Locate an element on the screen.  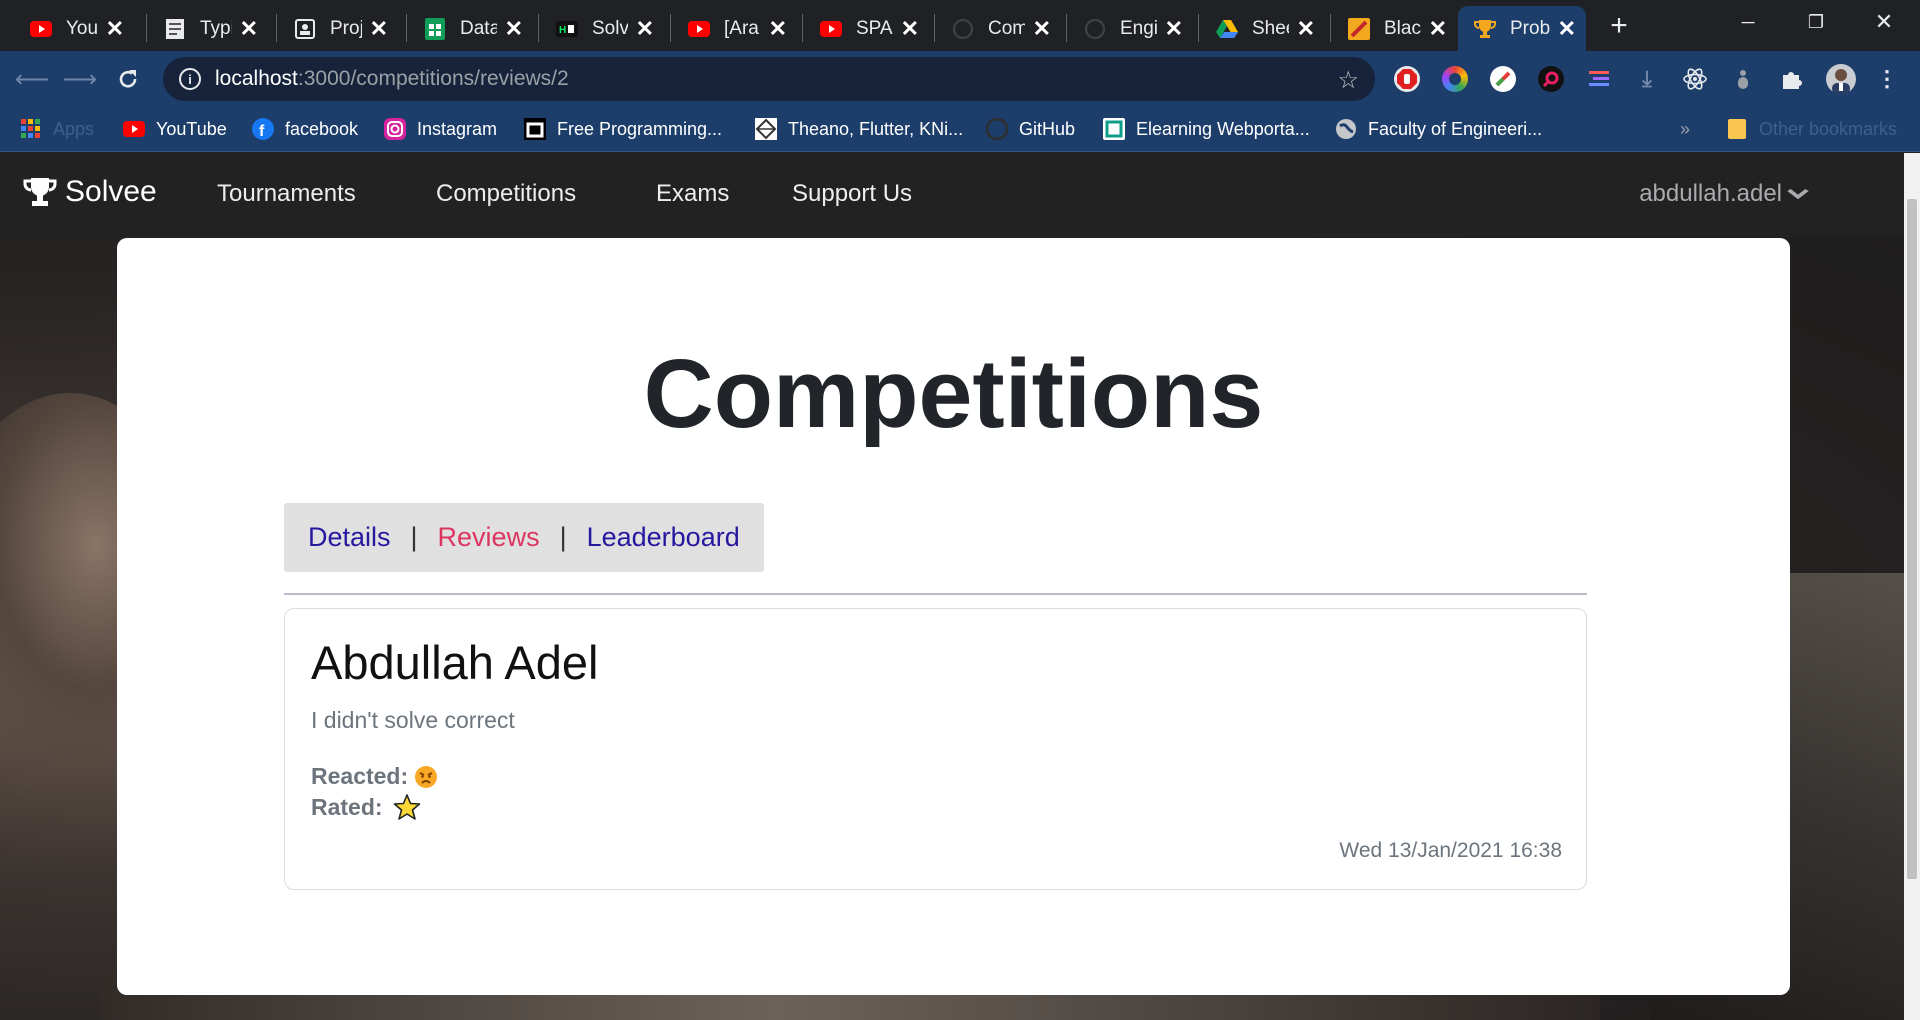
extension-icon is located at coordinates (1743, 79).